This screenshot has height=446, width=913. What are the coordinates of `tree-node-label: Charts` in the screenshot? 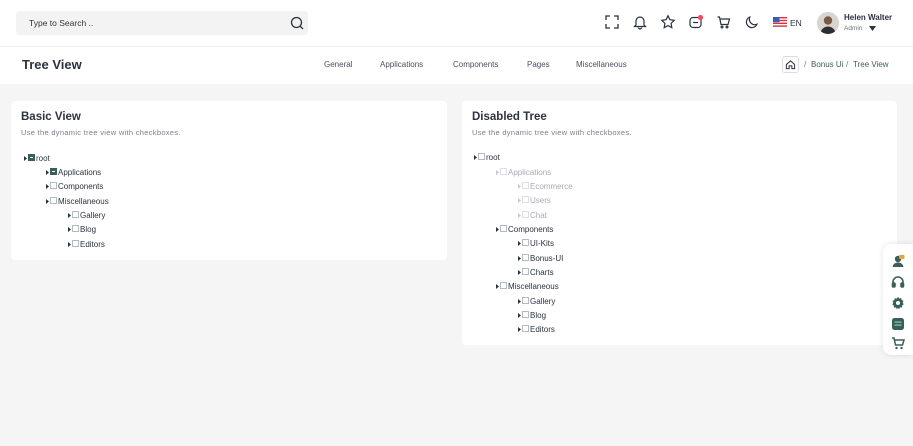 It's located at (542, 272).